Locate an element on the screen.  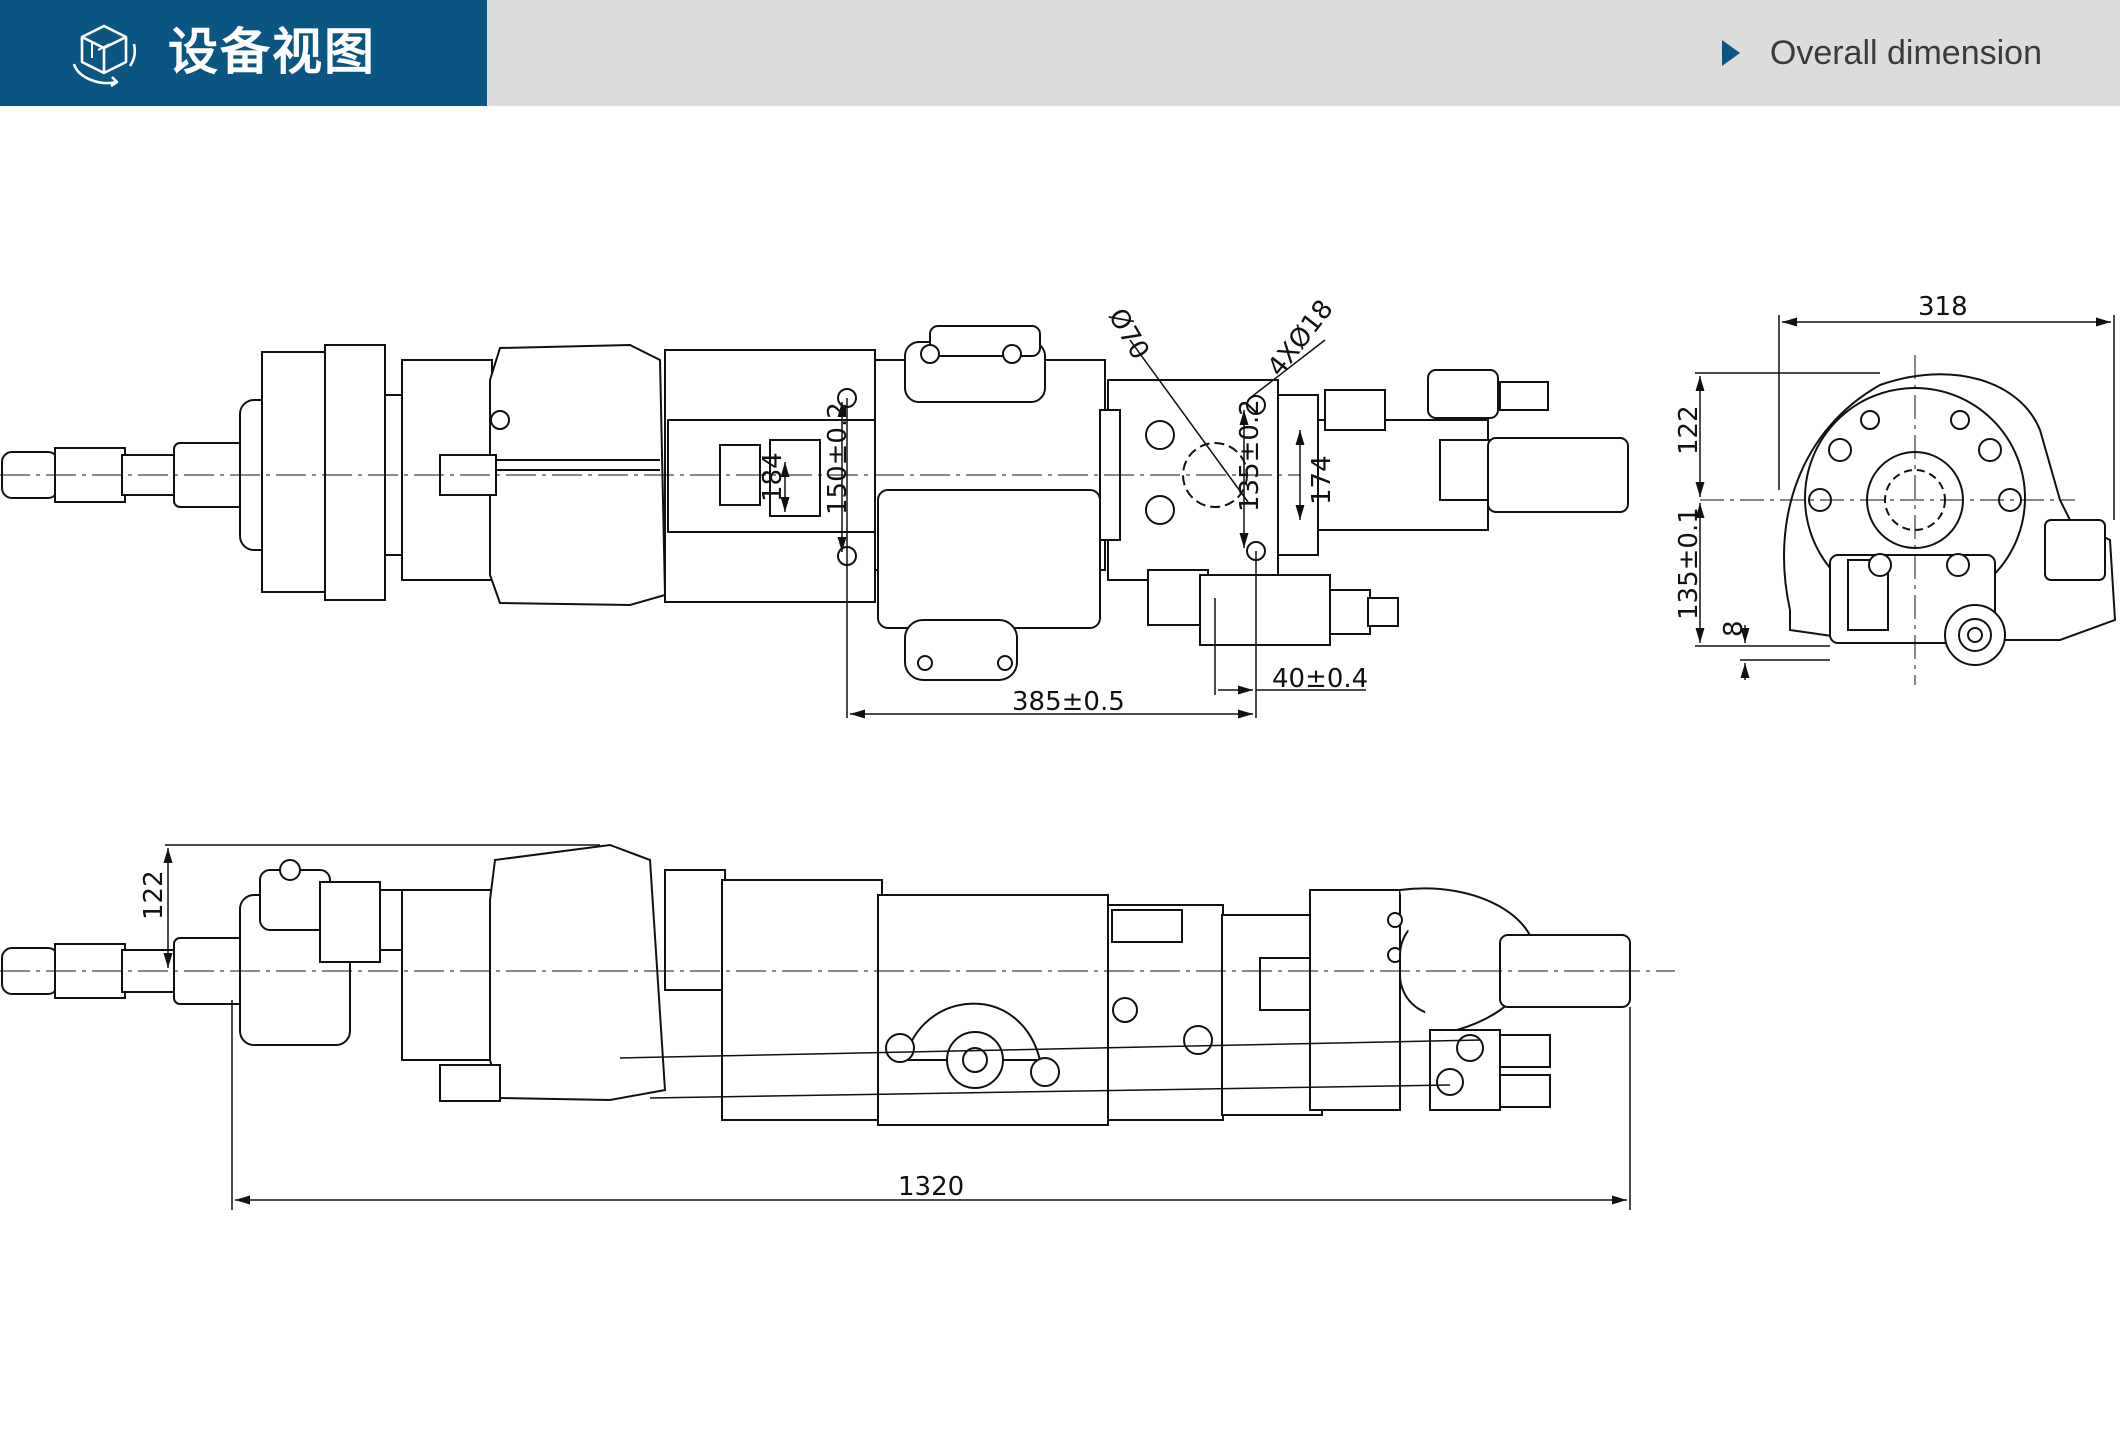
dim-top-h40: 40±0.4 is located at coordinates (1320, 679).